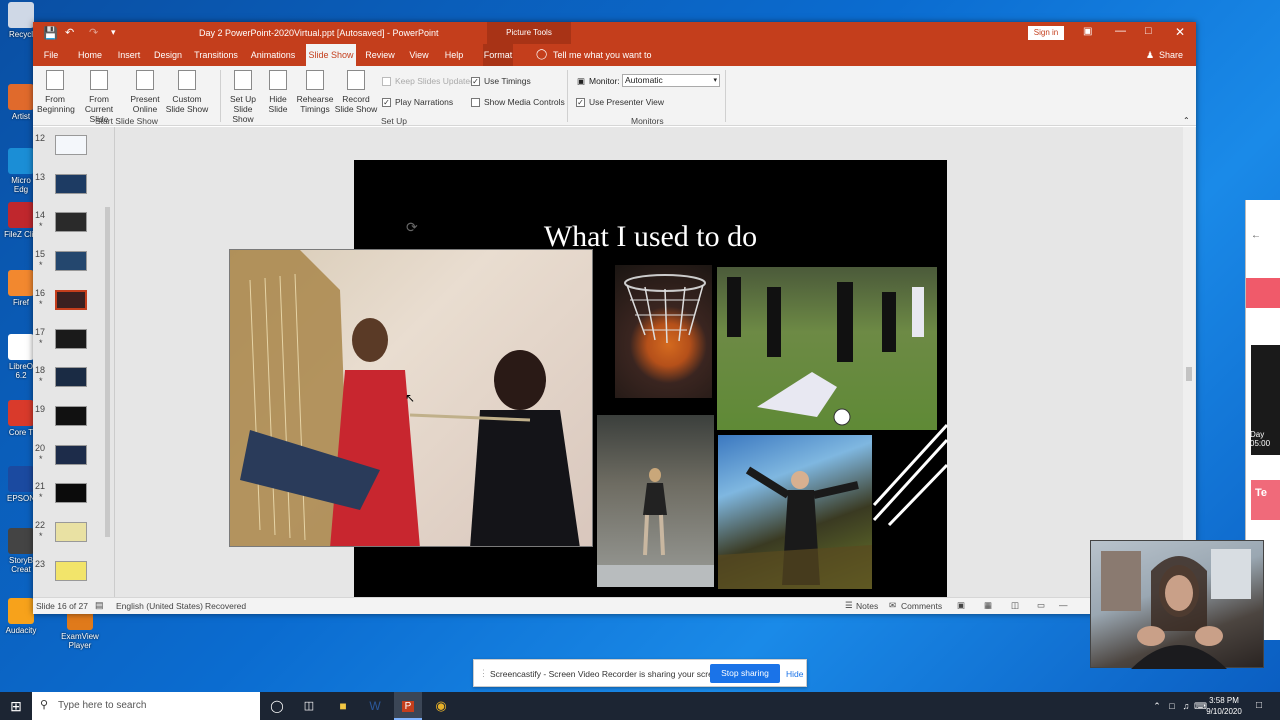 The image size is (1280, 720). I want to click on normal-view-icon: ▣, so click(961, 605).